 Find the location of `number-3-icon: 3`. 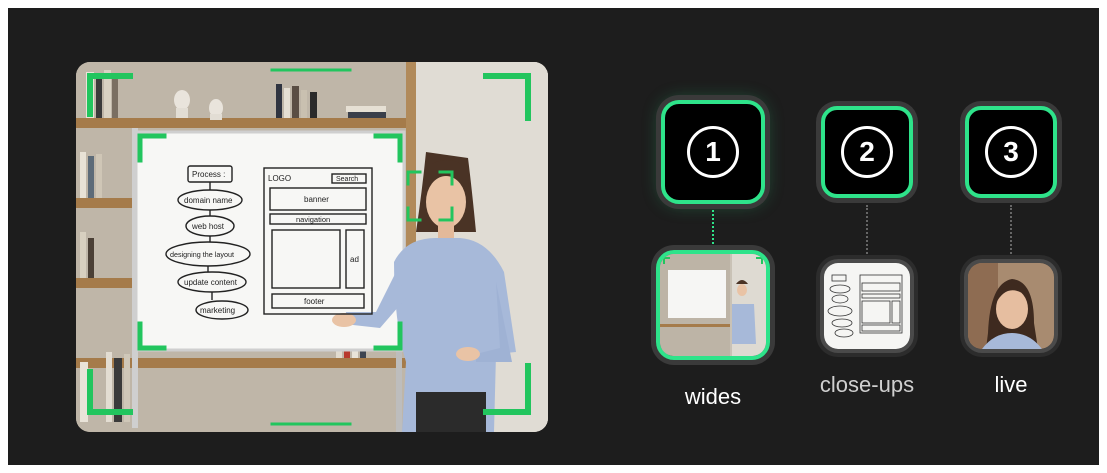

number-3-icon: 3 is located at coordinates (1011, 152).